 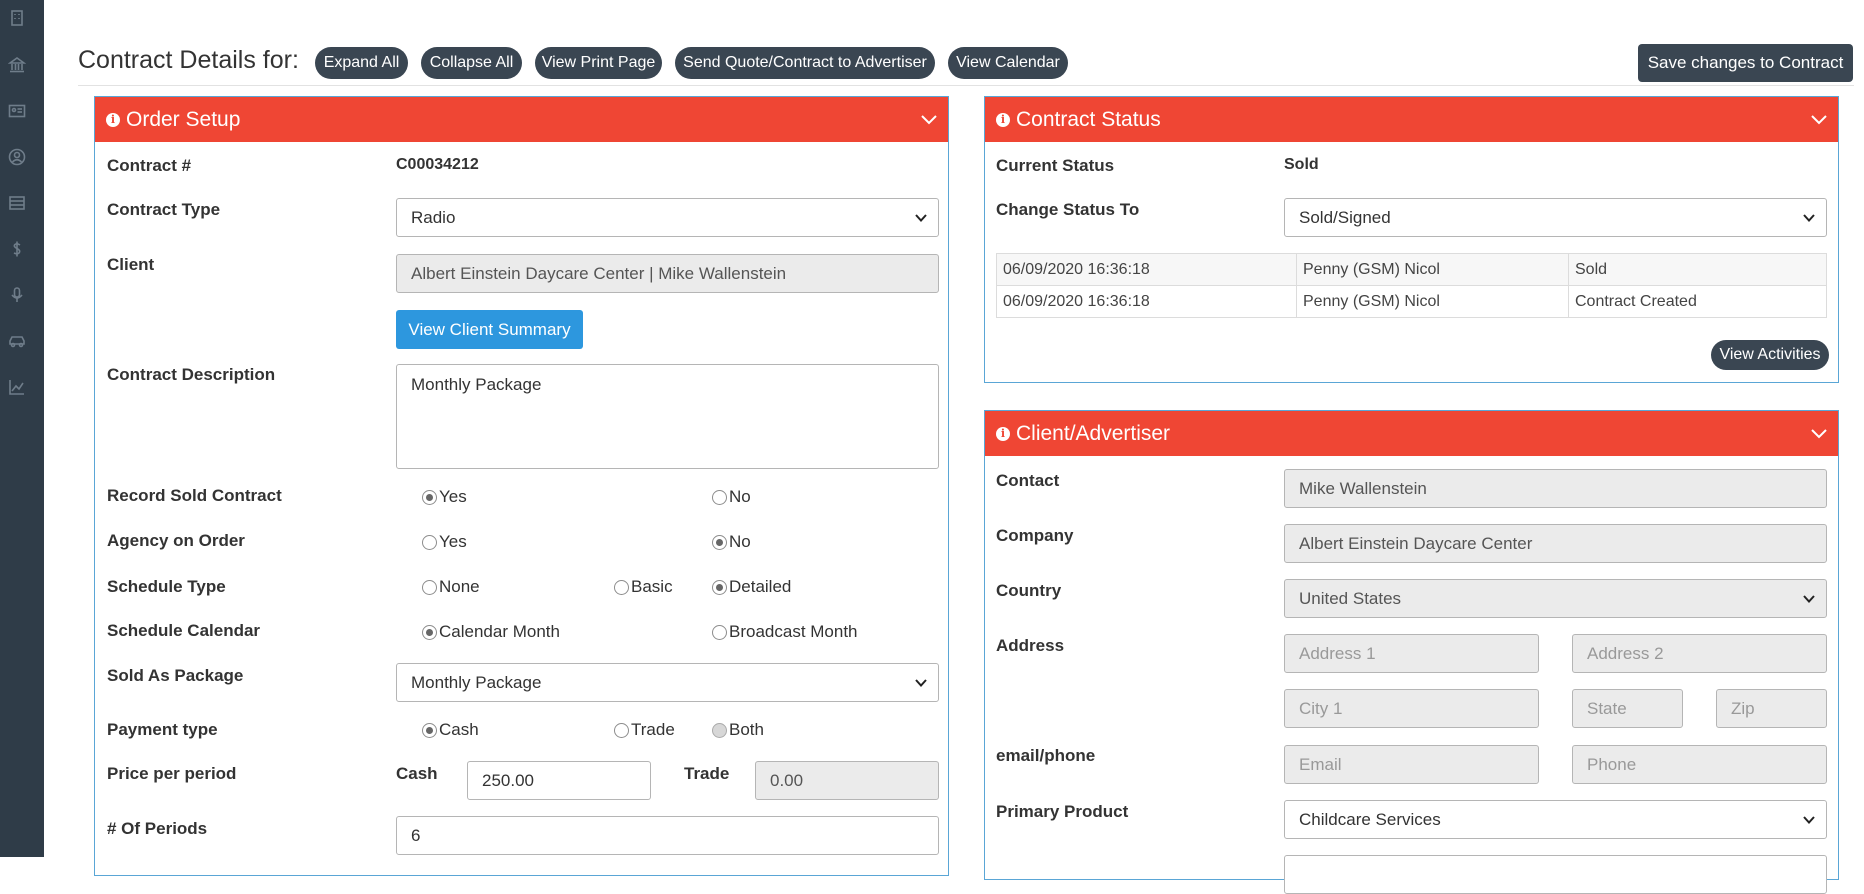 What do you see at coordinates (191, 375) in the screenshot?
I see `contract-description-label: Contract Description` at bounding box center [191, 375].